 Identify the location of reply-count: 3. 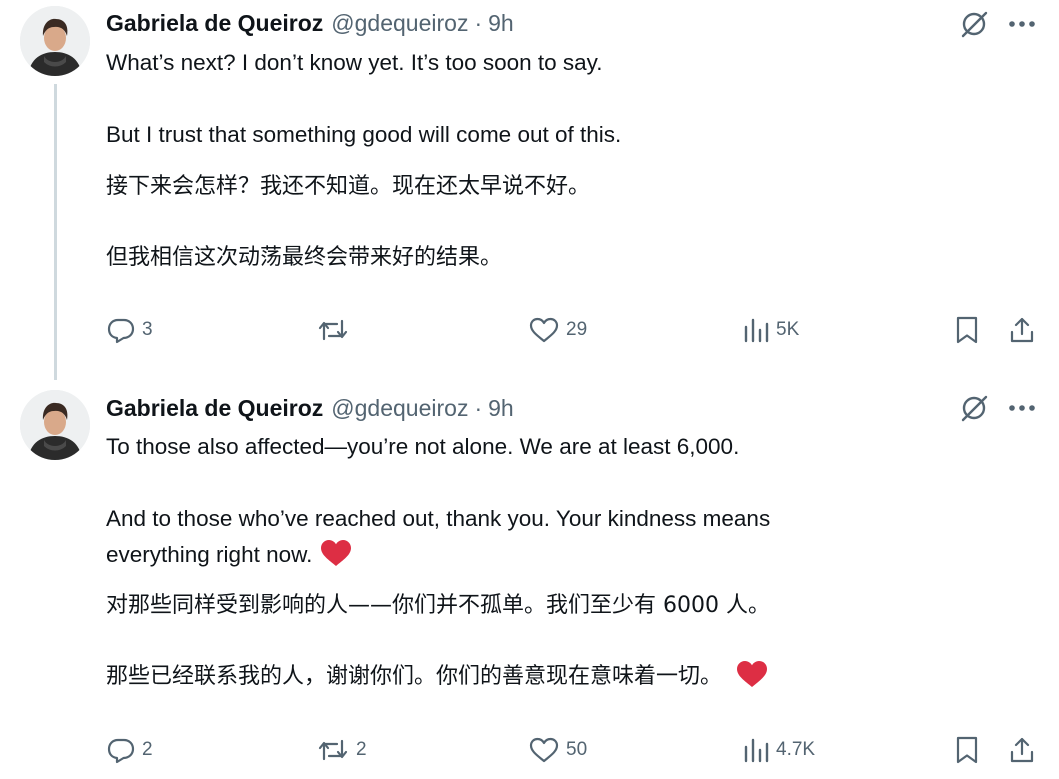
(147, 329).